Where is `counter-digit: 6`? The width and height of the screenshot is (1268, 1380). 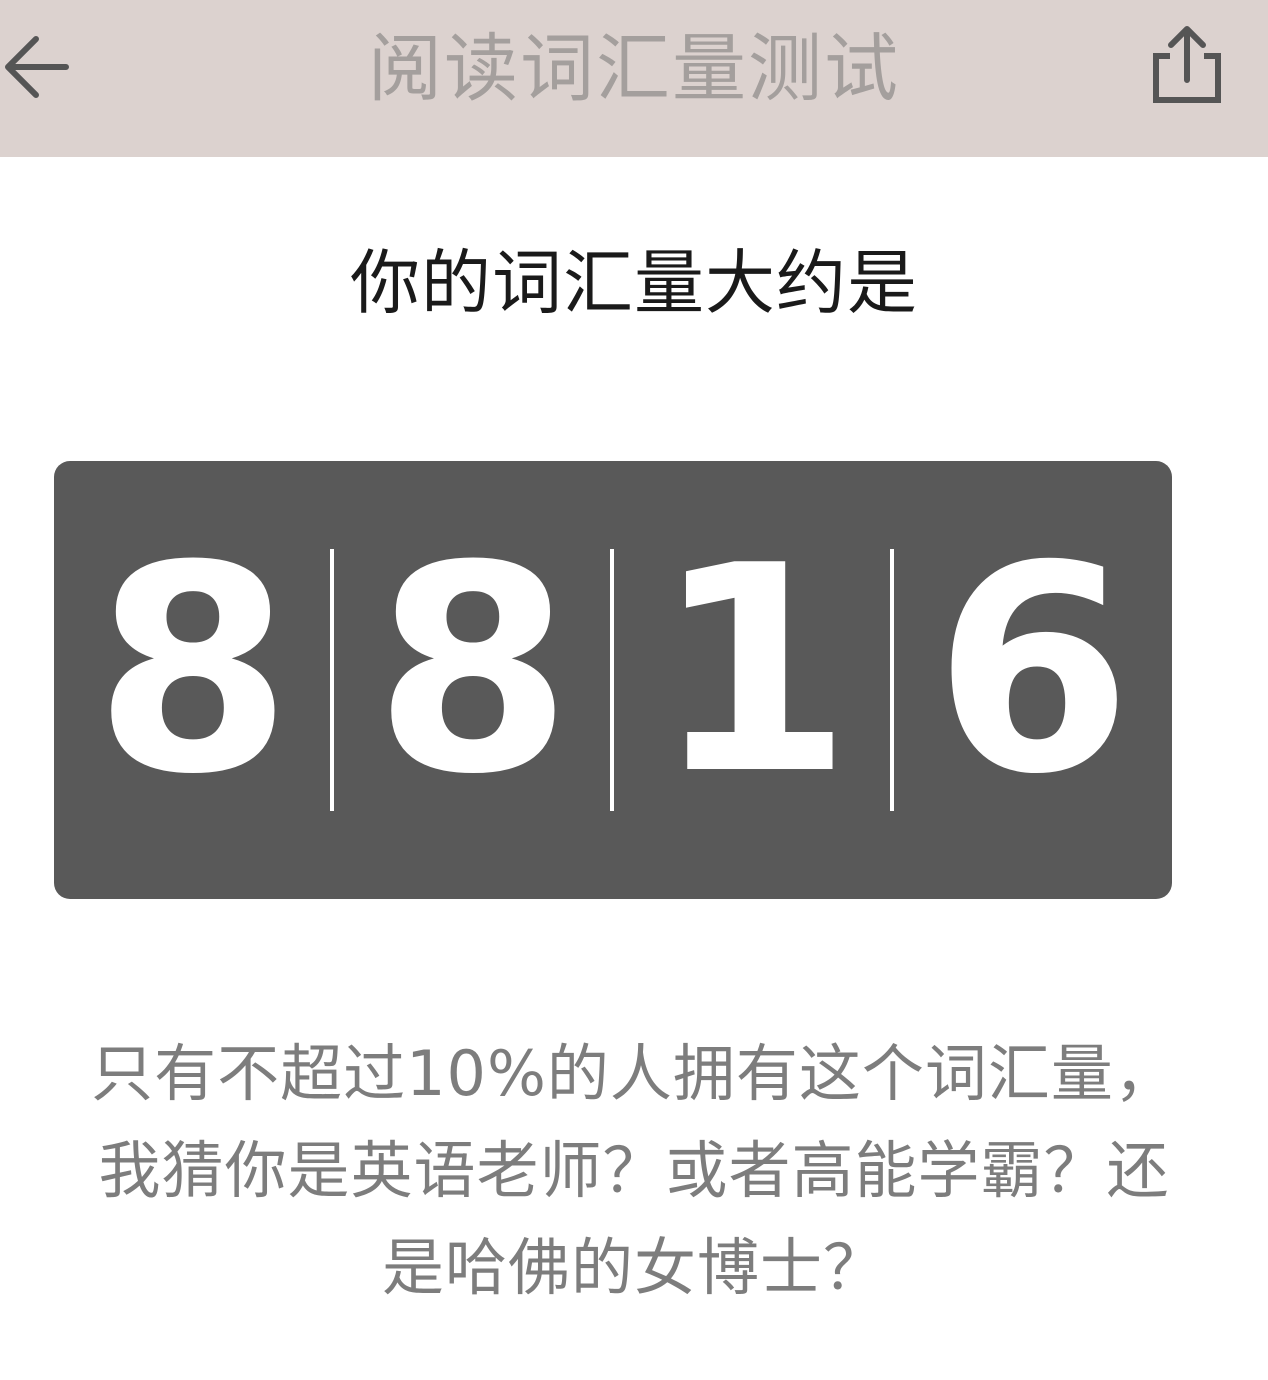 counter-digit: 6 is located at coordinates (1033, 671).